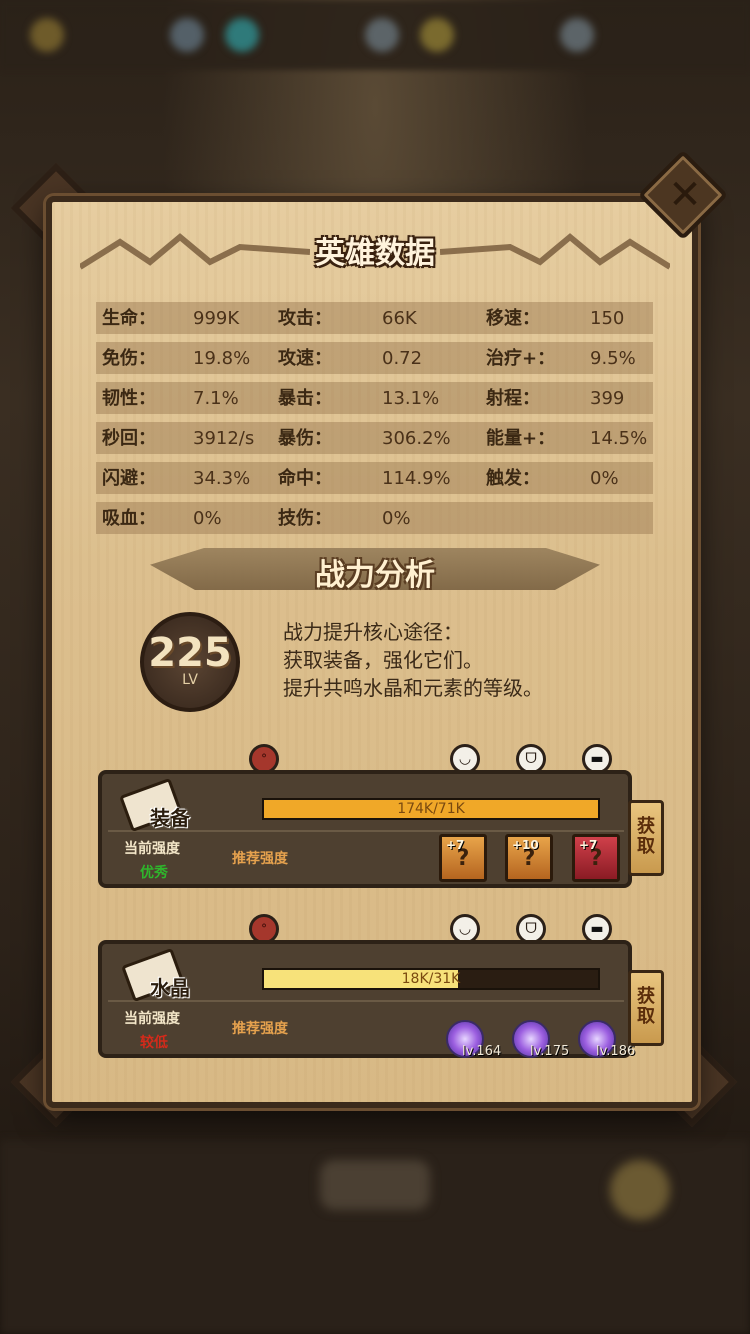 The width and height of the screenshot is (750, 1334). Describe the element at coordinates (374, 358) in the screenshot. I see `stat-row: 免伤： 19.8% 攻速： 0.72 治疗+： 9.5%` at that location.